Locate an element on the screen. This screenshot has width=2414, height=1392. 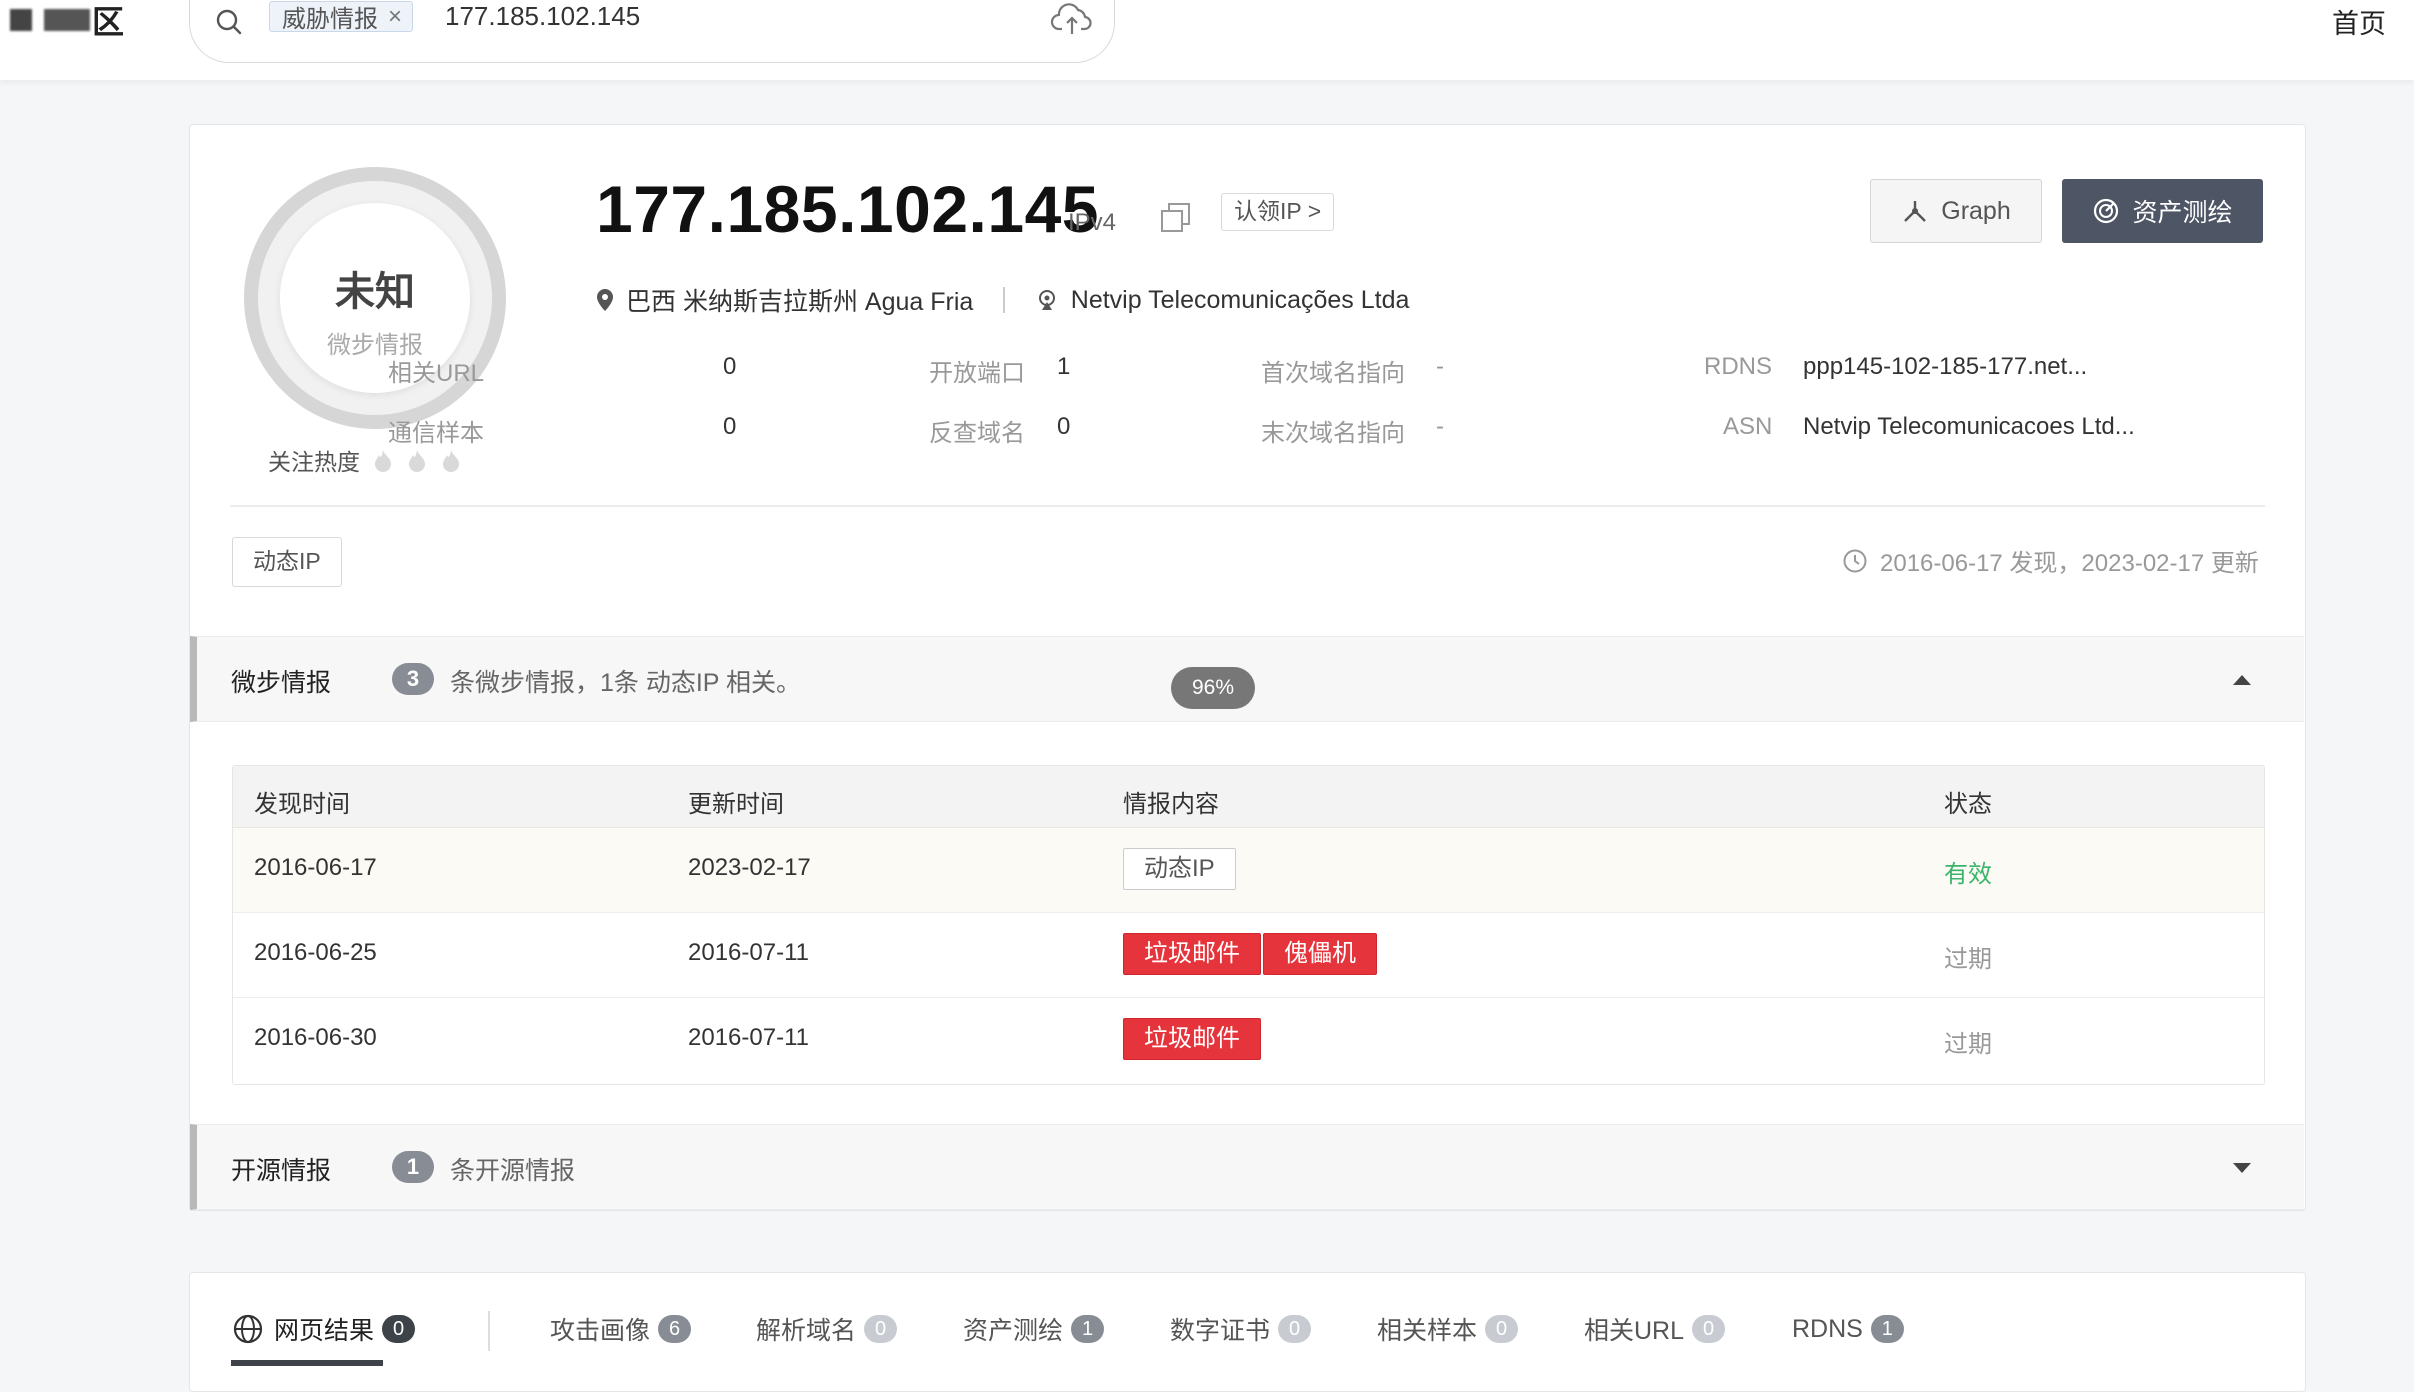
intel-count-badge: 3 is located at coordinates (413, 679).